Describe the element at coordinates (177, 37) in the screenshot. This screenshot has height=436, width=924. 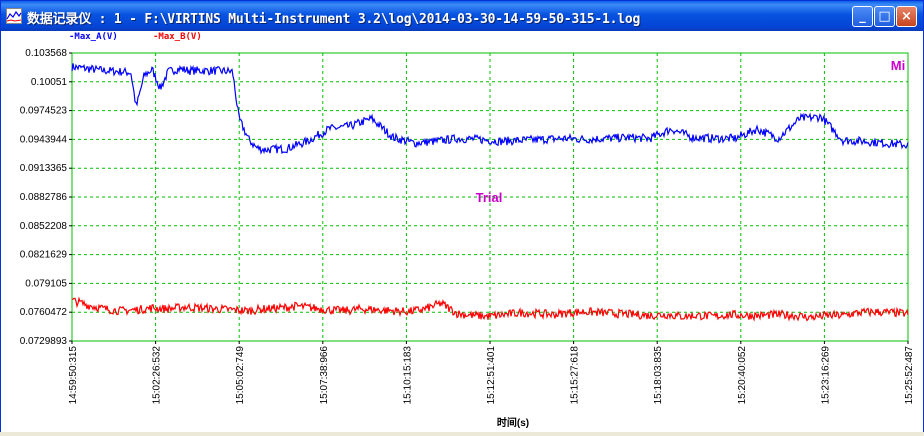
I see `legend-max-b: -Max_B(V)` at that location.